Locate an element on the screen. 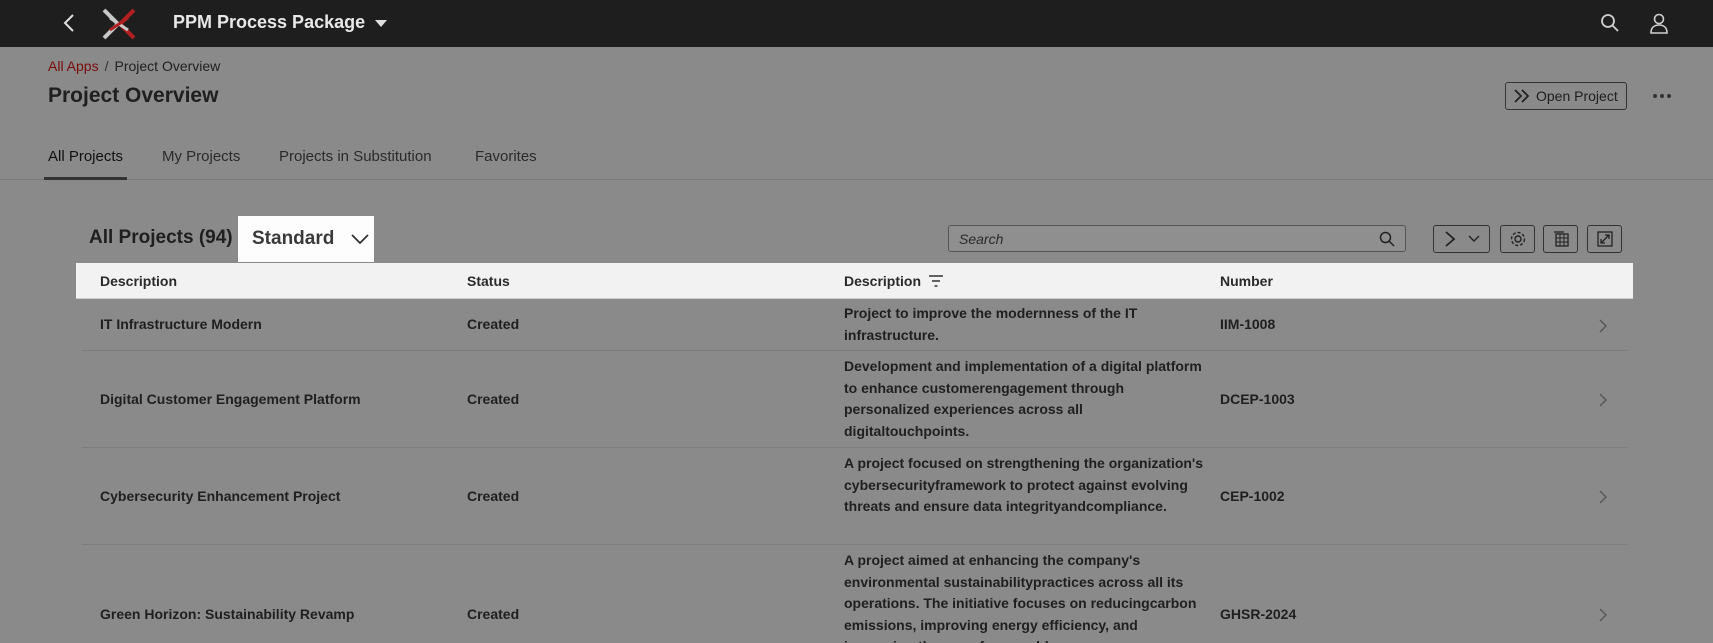 The image size is (1713, 643). cell-description: Digital Customer Engagement Platform is located at coordinates (230, 399).